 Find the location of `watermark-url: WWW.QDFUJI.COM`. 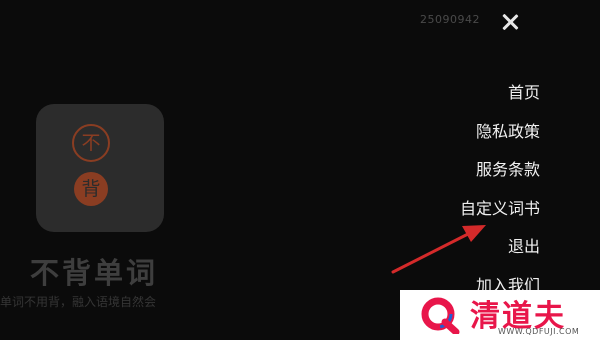

watermark-url: WWW.QDFUJI.COM is located at coordinates (539, 331).